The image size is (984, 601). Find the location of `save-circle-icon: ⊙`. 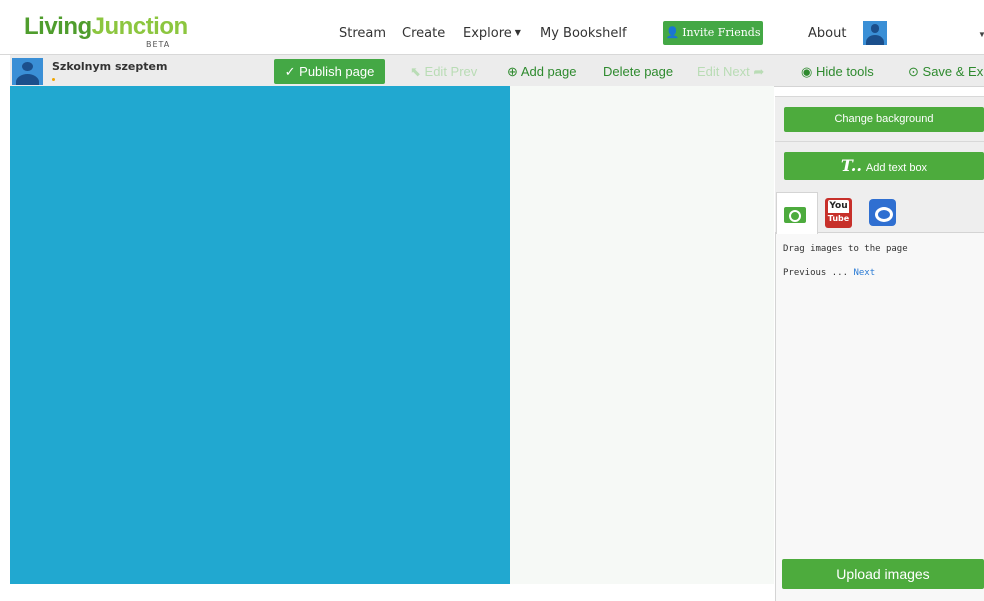

save-circle-icon: ⊙ is located at coordinates (913, 71).